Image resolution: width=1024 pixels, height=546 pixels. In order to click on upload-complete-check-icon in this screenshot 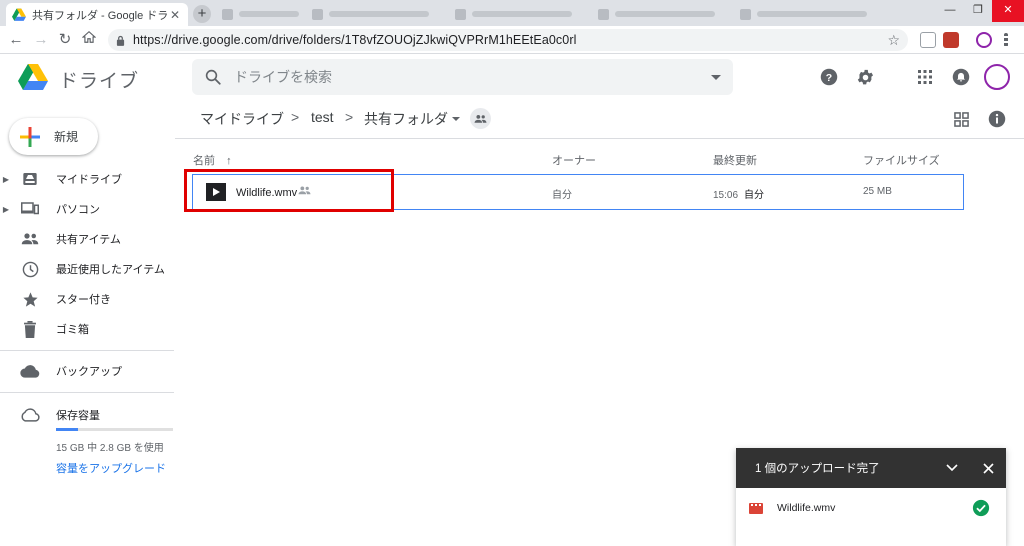, I will do `click(981, 508)`.